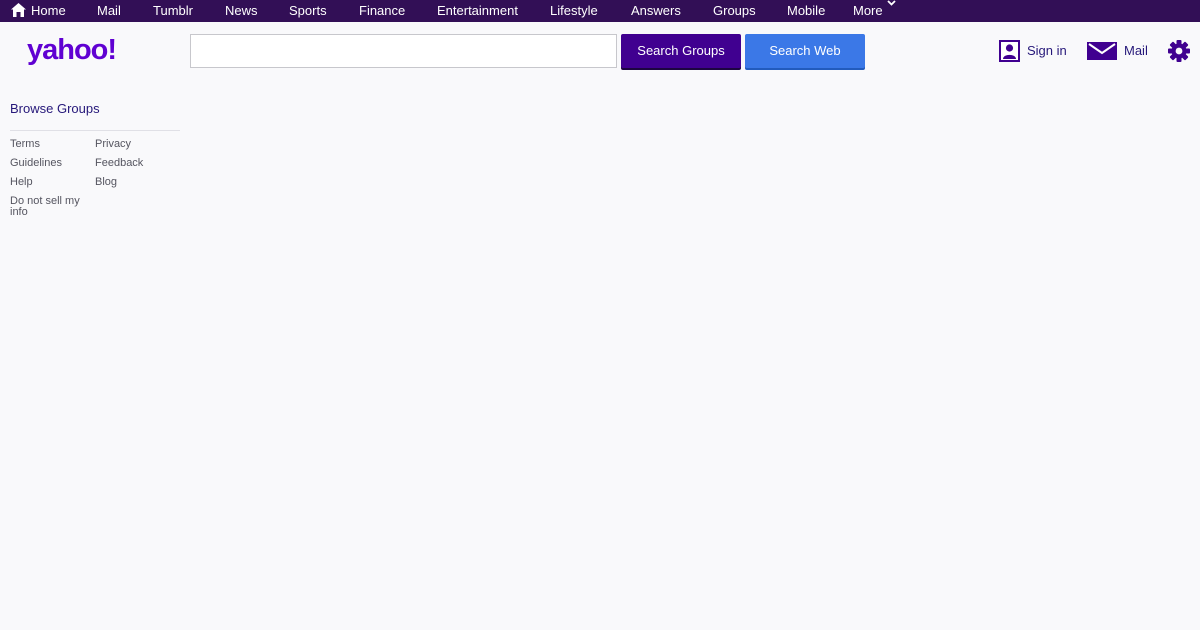  What do you see at coordinates (48, 207) in the screenshot?
I see `footer-link-do-not-sell: Do not sell my info` at bounding box center [48, 207].